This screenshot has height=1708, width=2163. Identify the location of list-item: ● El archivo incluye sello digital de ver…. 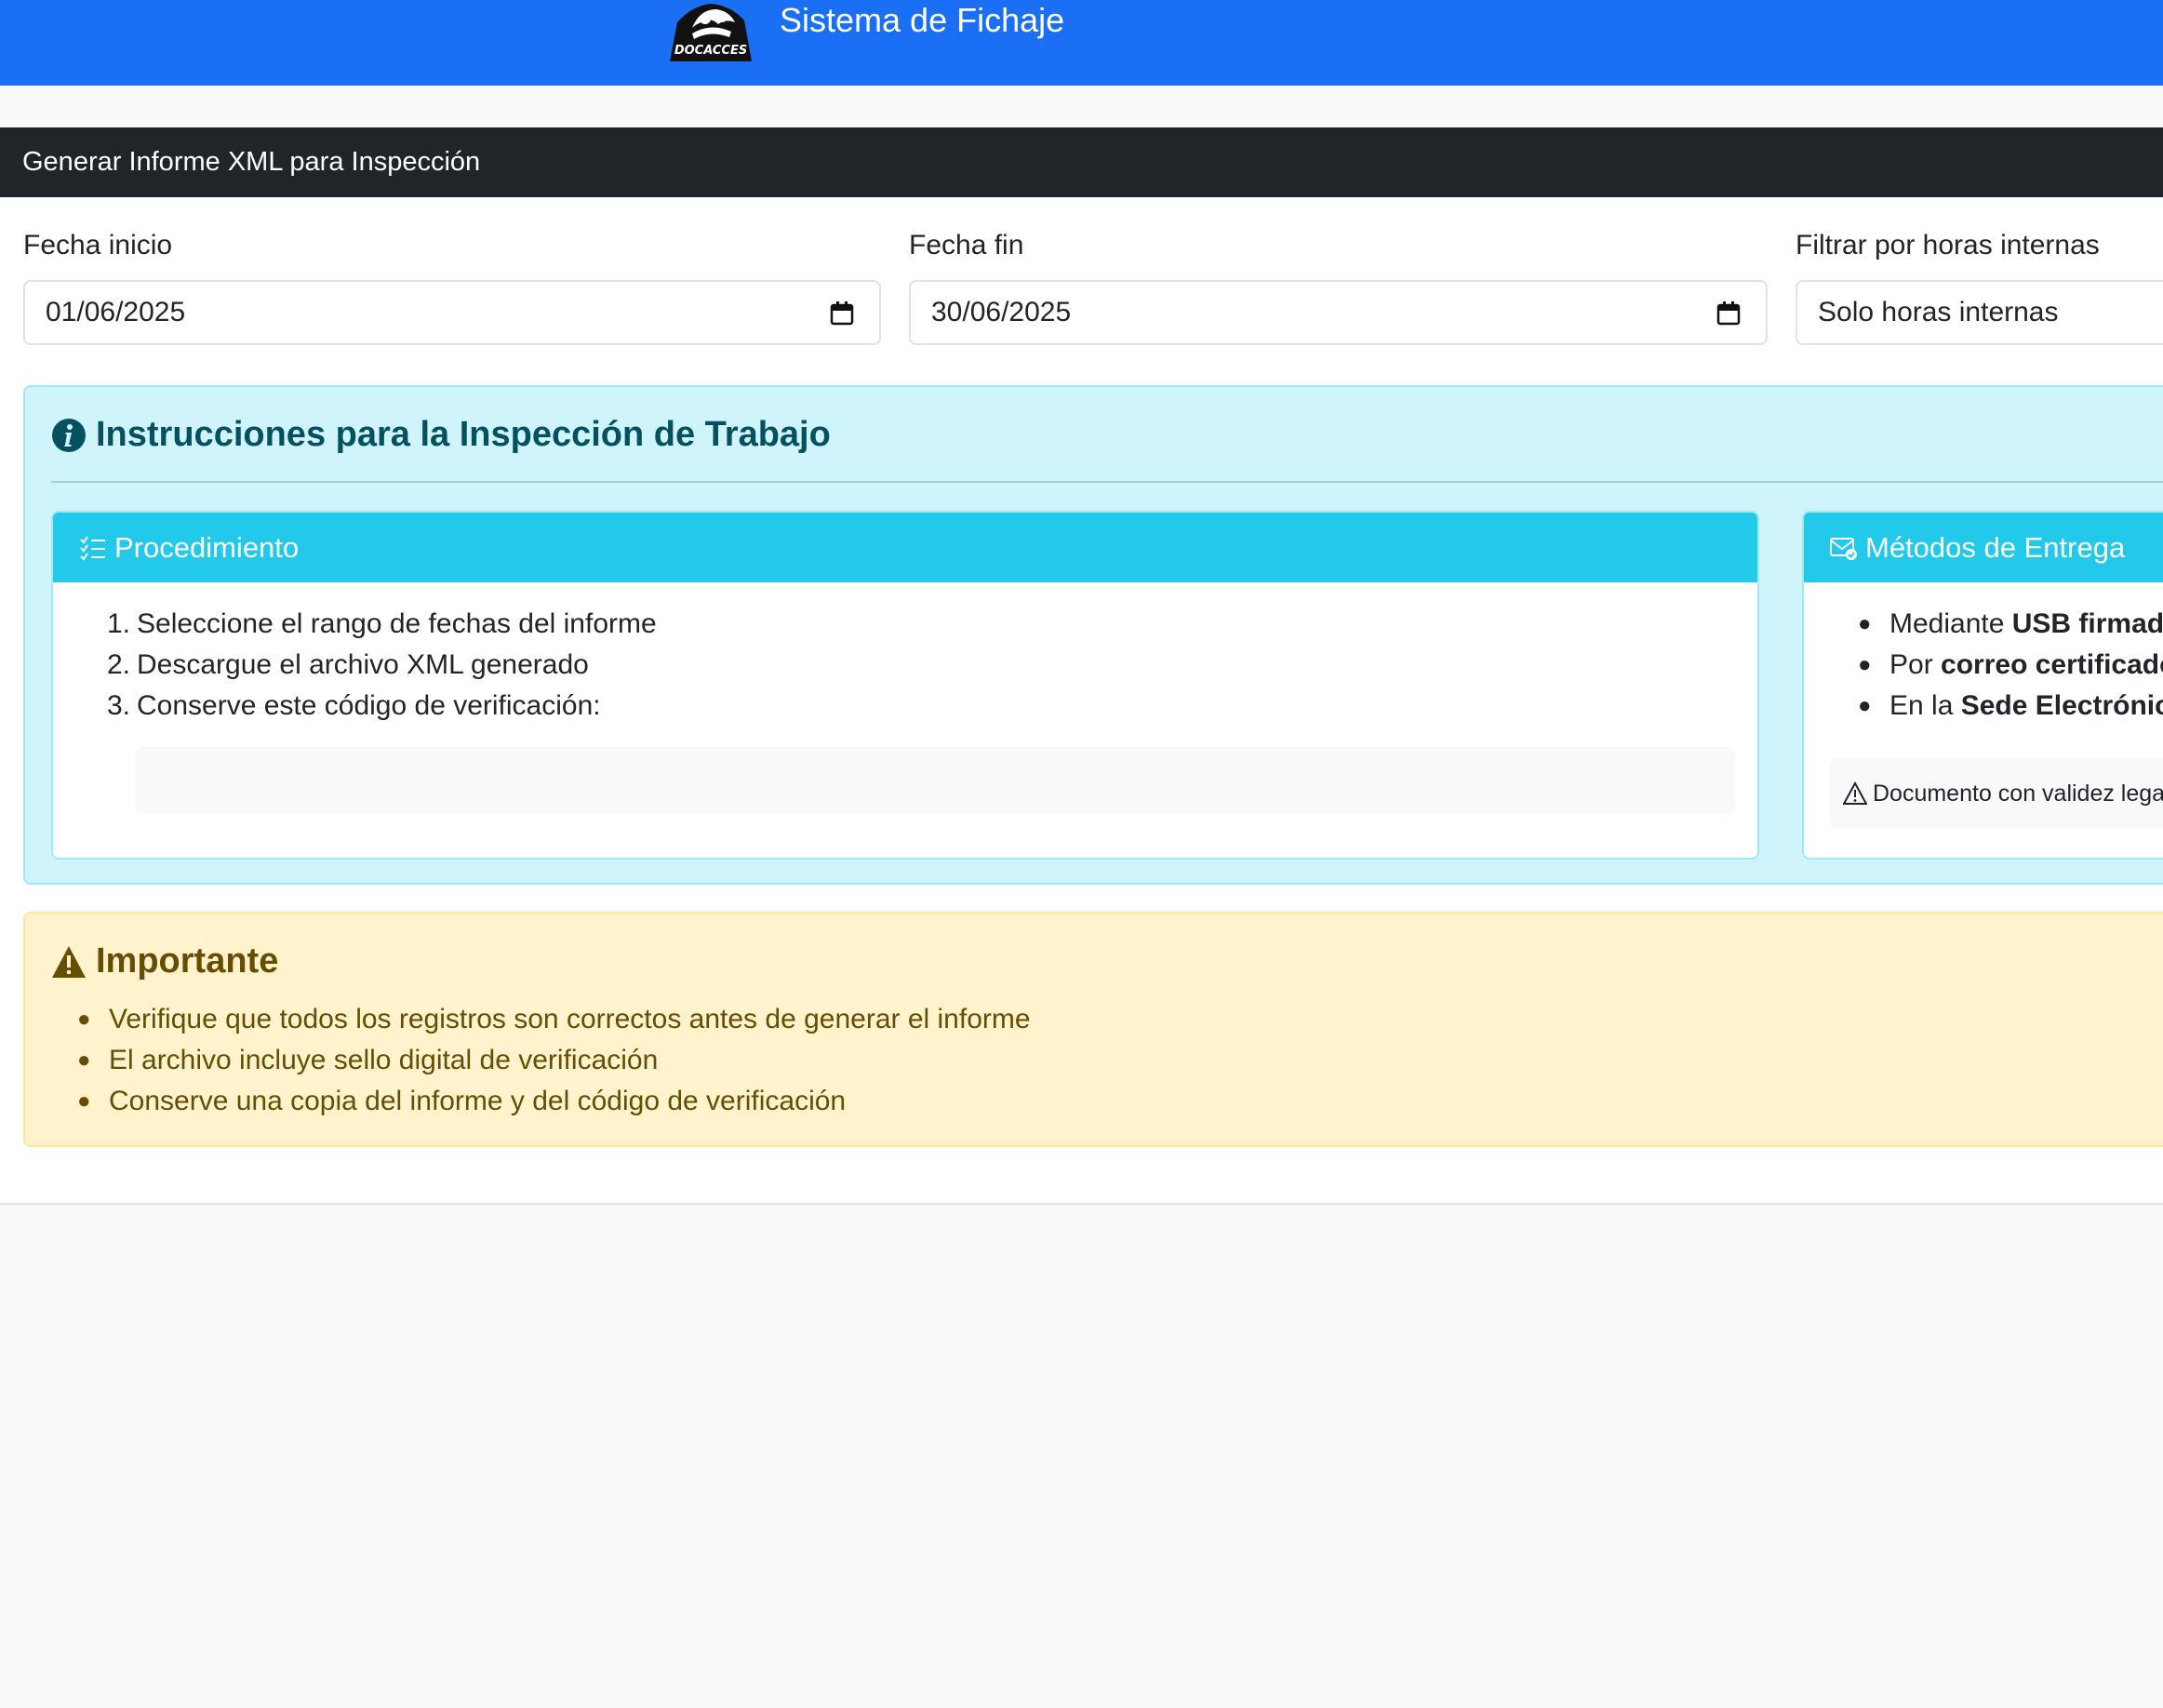
(368, 1060).